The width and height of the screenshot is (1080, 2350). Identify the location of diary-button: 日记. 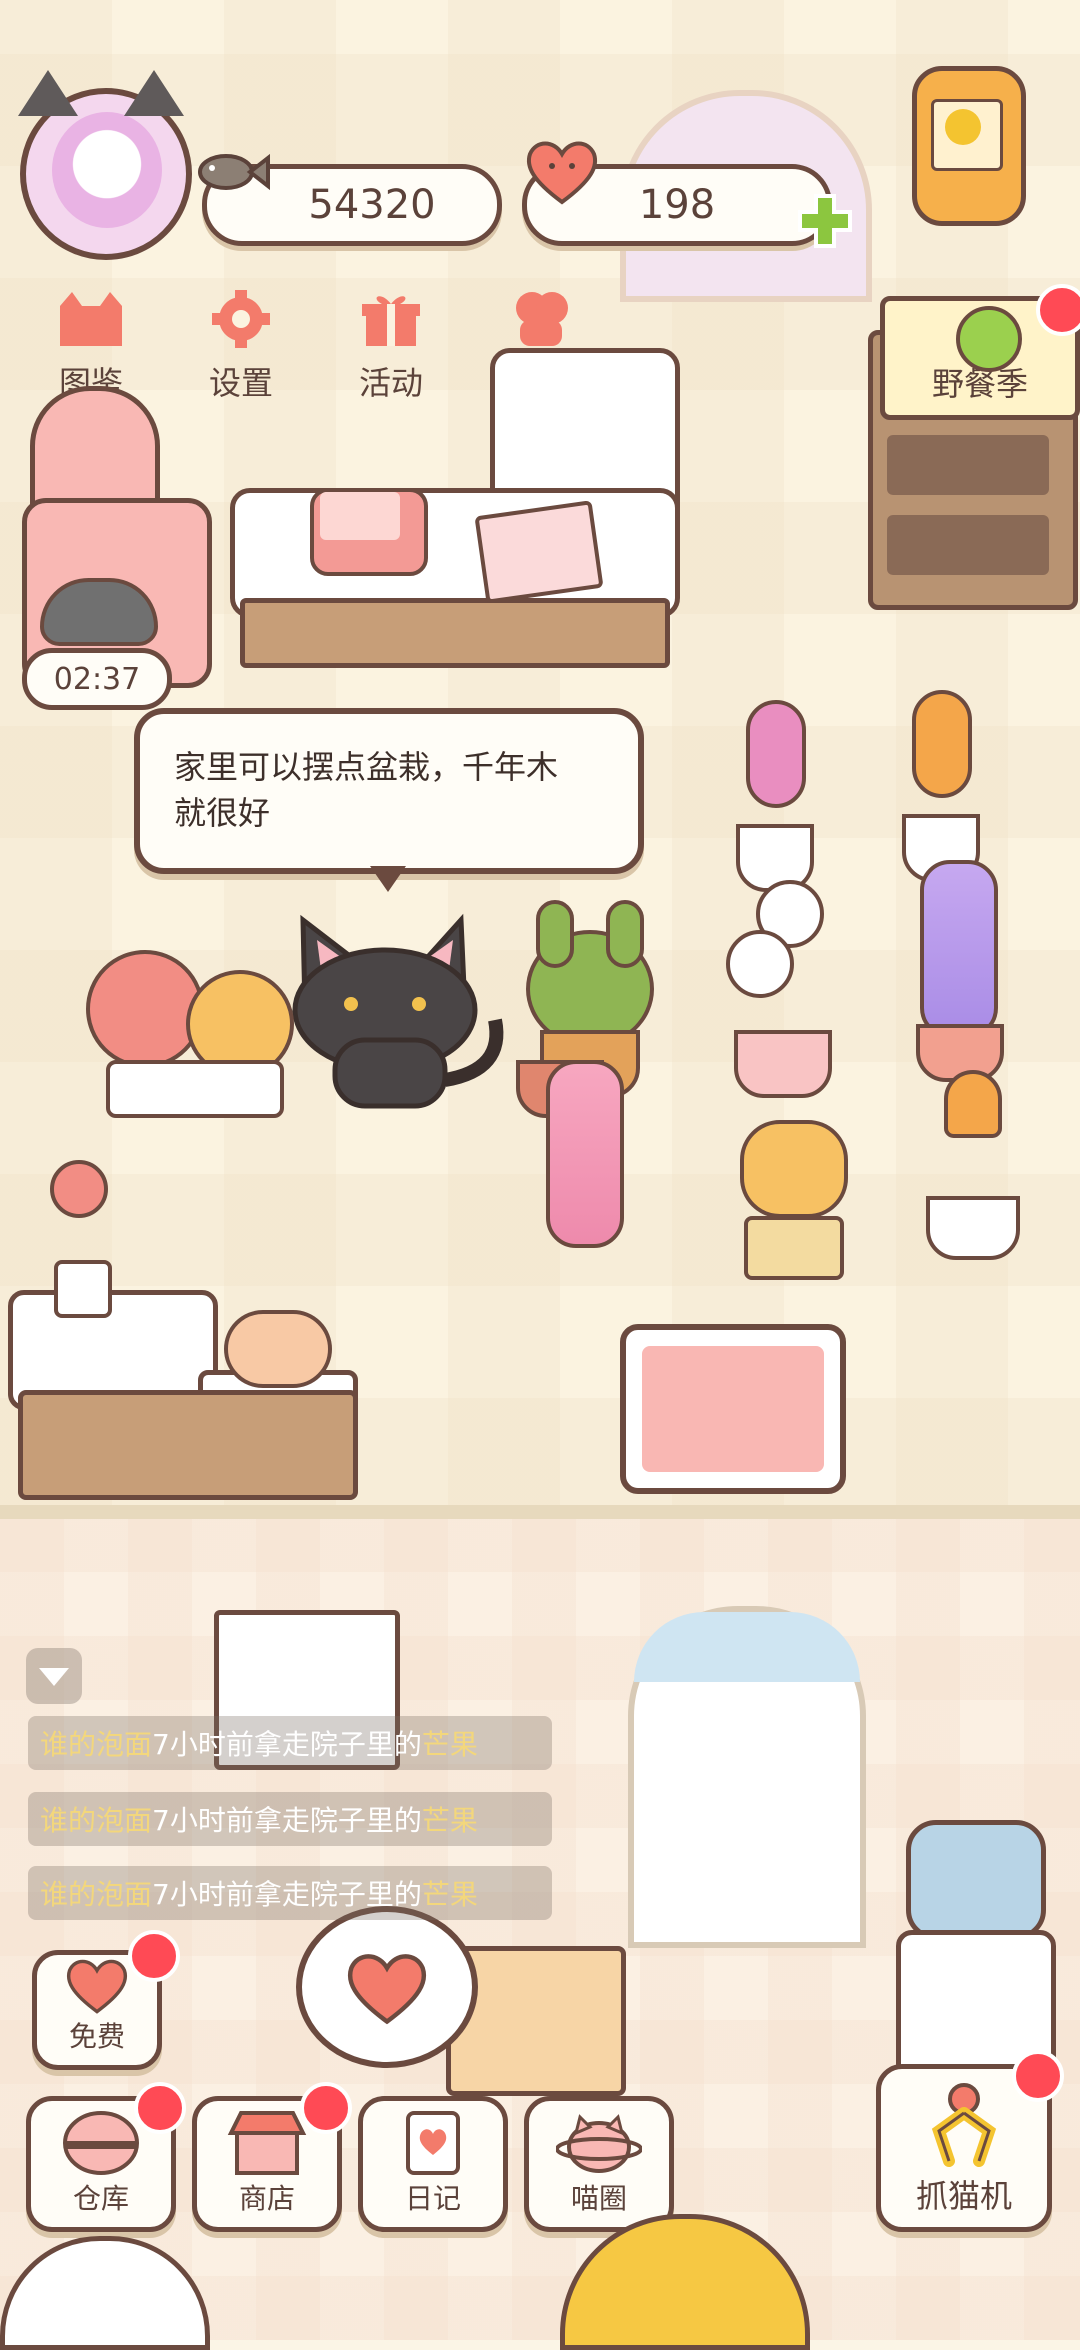
(433, 2164).